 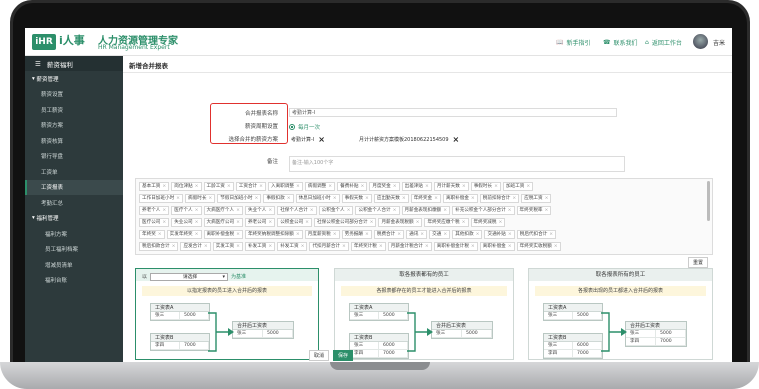 What do you see at coordinates (536, 198) in the screenshot?
I see `salary-item-tag: 应税工资` at bounding box center [536, 198].